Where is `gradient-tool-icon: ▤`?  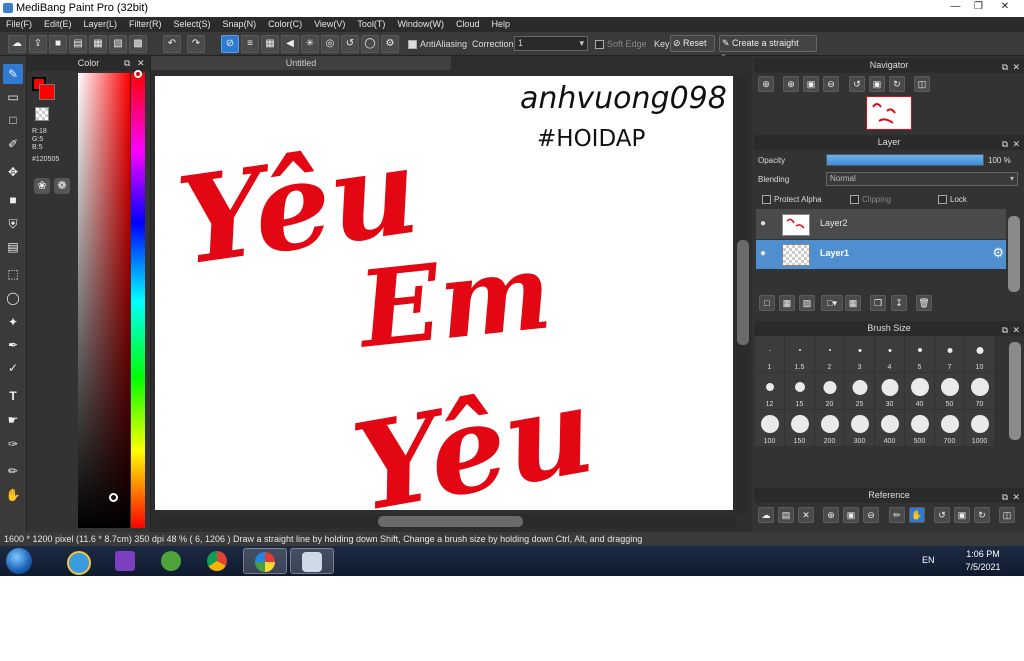
gradient-tool-icon: ▤ is located at coordinates (13, 247).